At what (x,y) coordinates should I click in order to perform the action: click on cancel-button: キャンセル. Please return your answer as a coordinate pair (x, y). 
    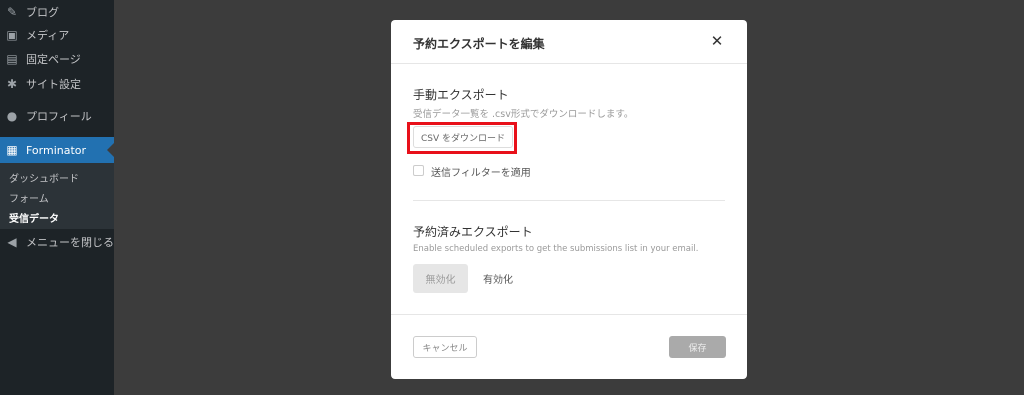
    Looking at the image, I should click on (445, 347).